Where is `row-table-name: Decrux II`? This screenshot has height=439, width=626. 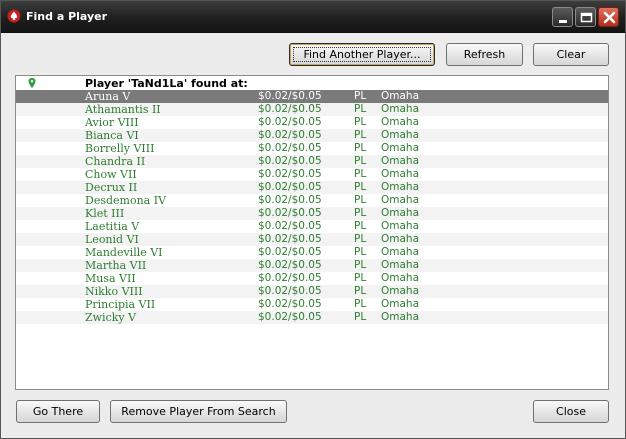 row-table-name: Decrux II is located at coordinates (111, 187).